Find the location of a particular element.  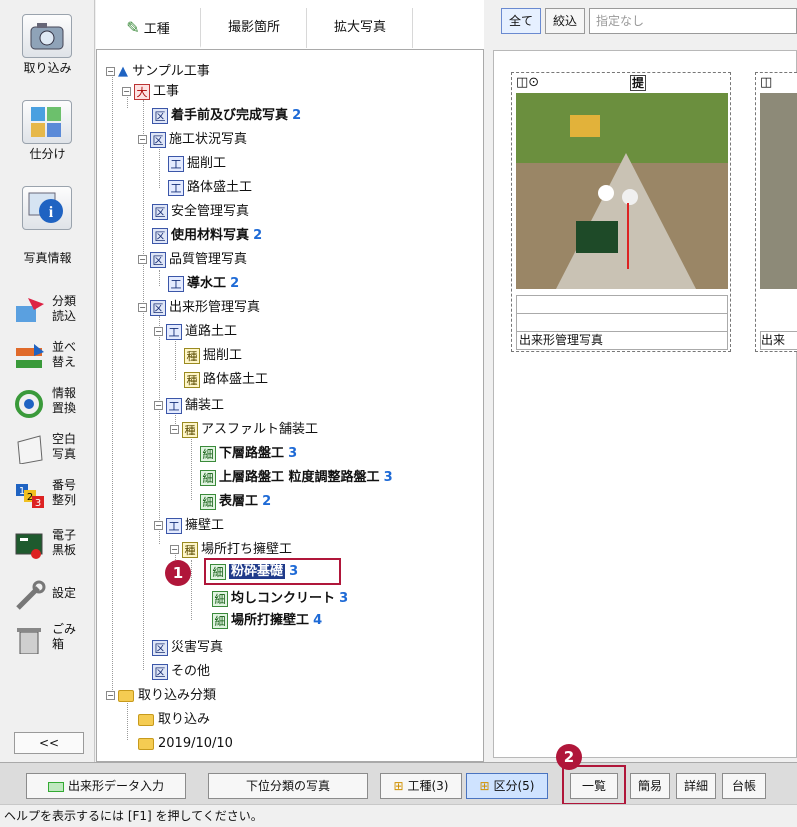

classify-load-icon is located at coordinates (30, 310).